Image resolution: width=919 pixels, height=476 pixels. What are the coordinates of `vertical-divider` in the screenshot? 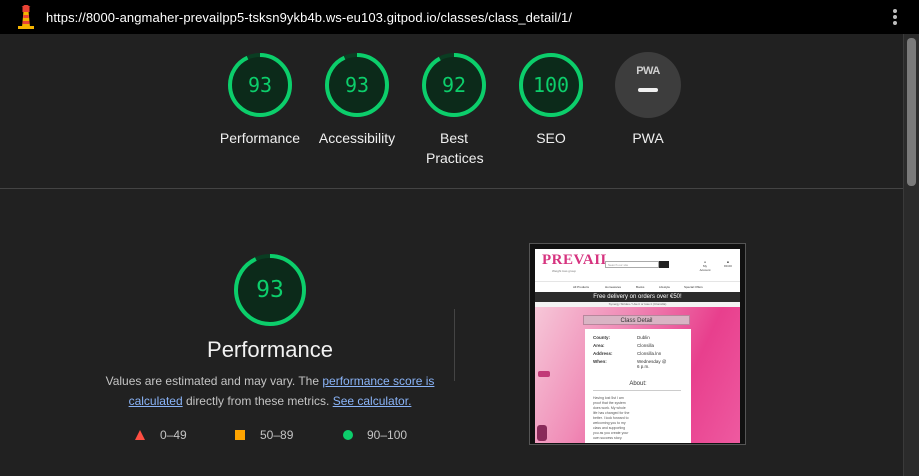 It's located at (454, 345).